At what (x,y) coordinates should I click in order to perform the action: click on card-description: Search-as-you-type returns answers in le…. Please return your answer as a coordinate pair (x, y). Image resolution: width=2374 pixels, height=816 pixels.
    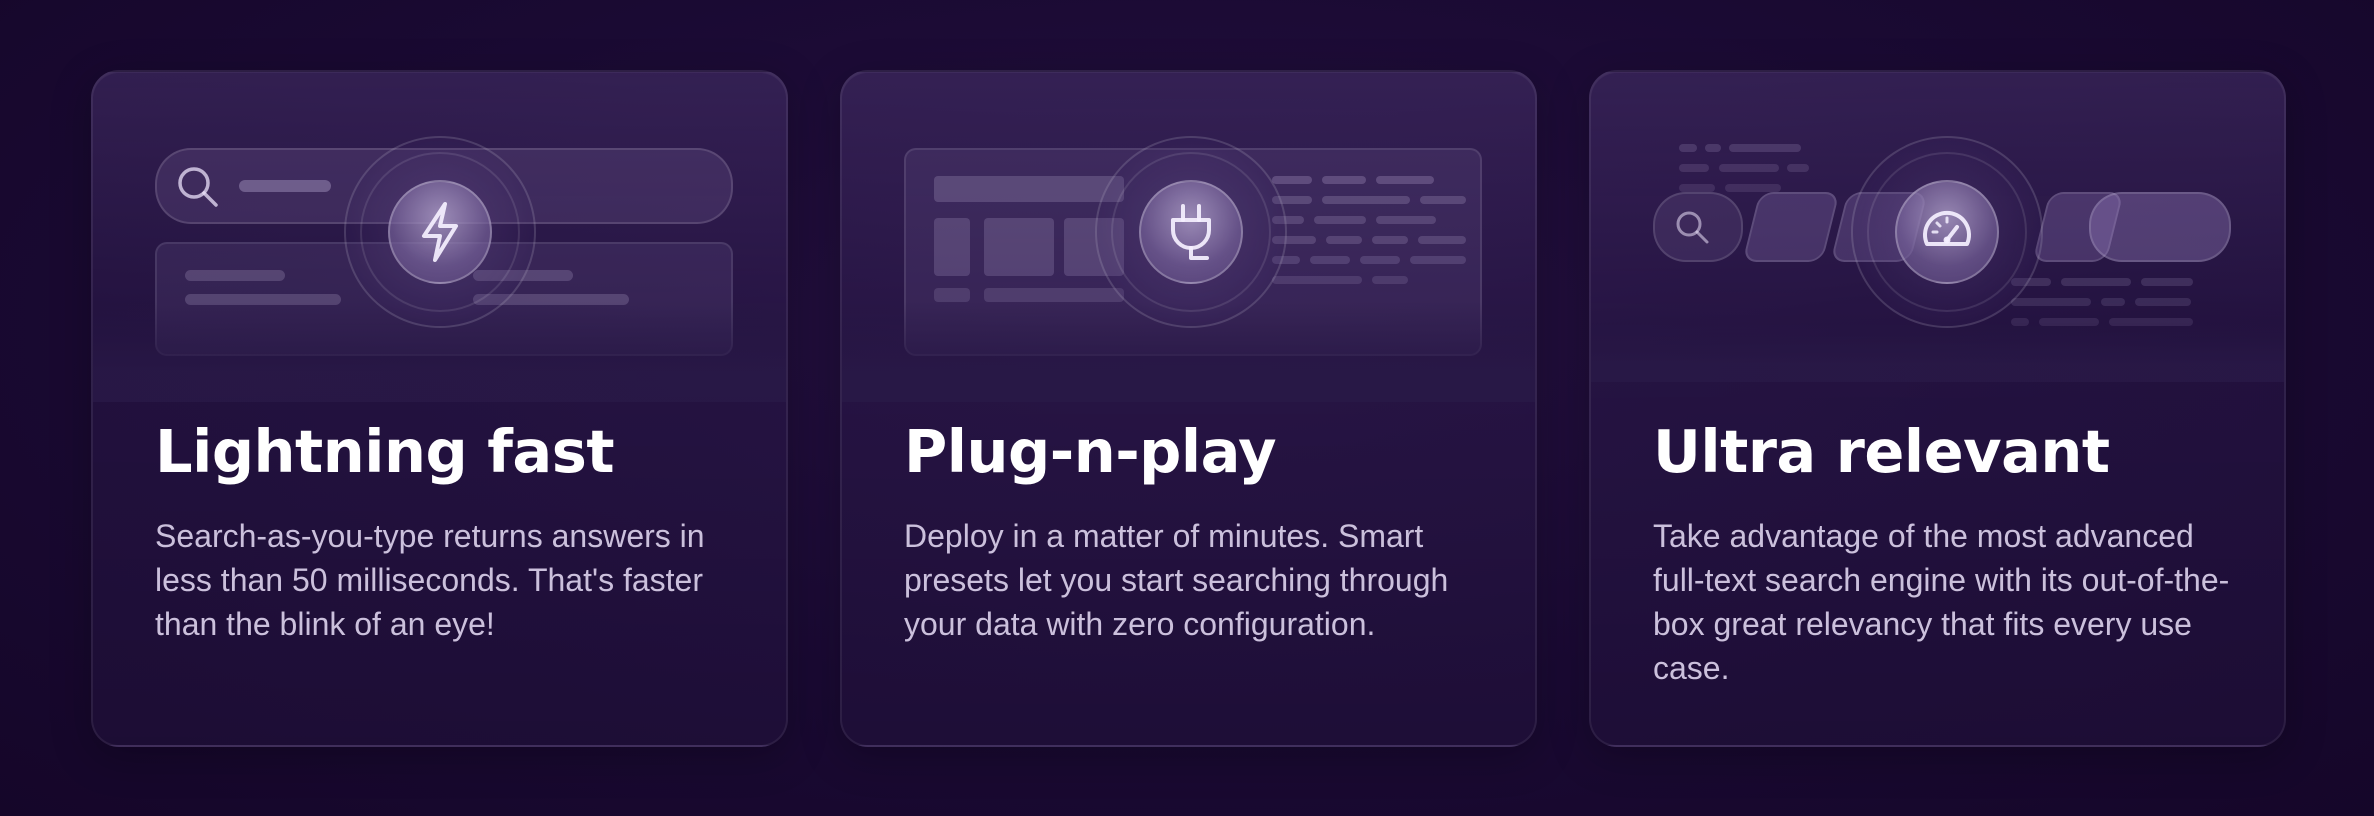
    Looking at the image, I should click on (430, 580).